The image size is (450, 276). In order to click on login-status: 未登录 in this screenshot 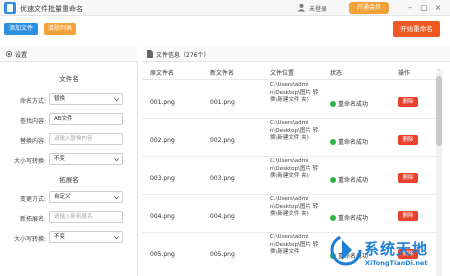, I will do `click(318, 8)`.